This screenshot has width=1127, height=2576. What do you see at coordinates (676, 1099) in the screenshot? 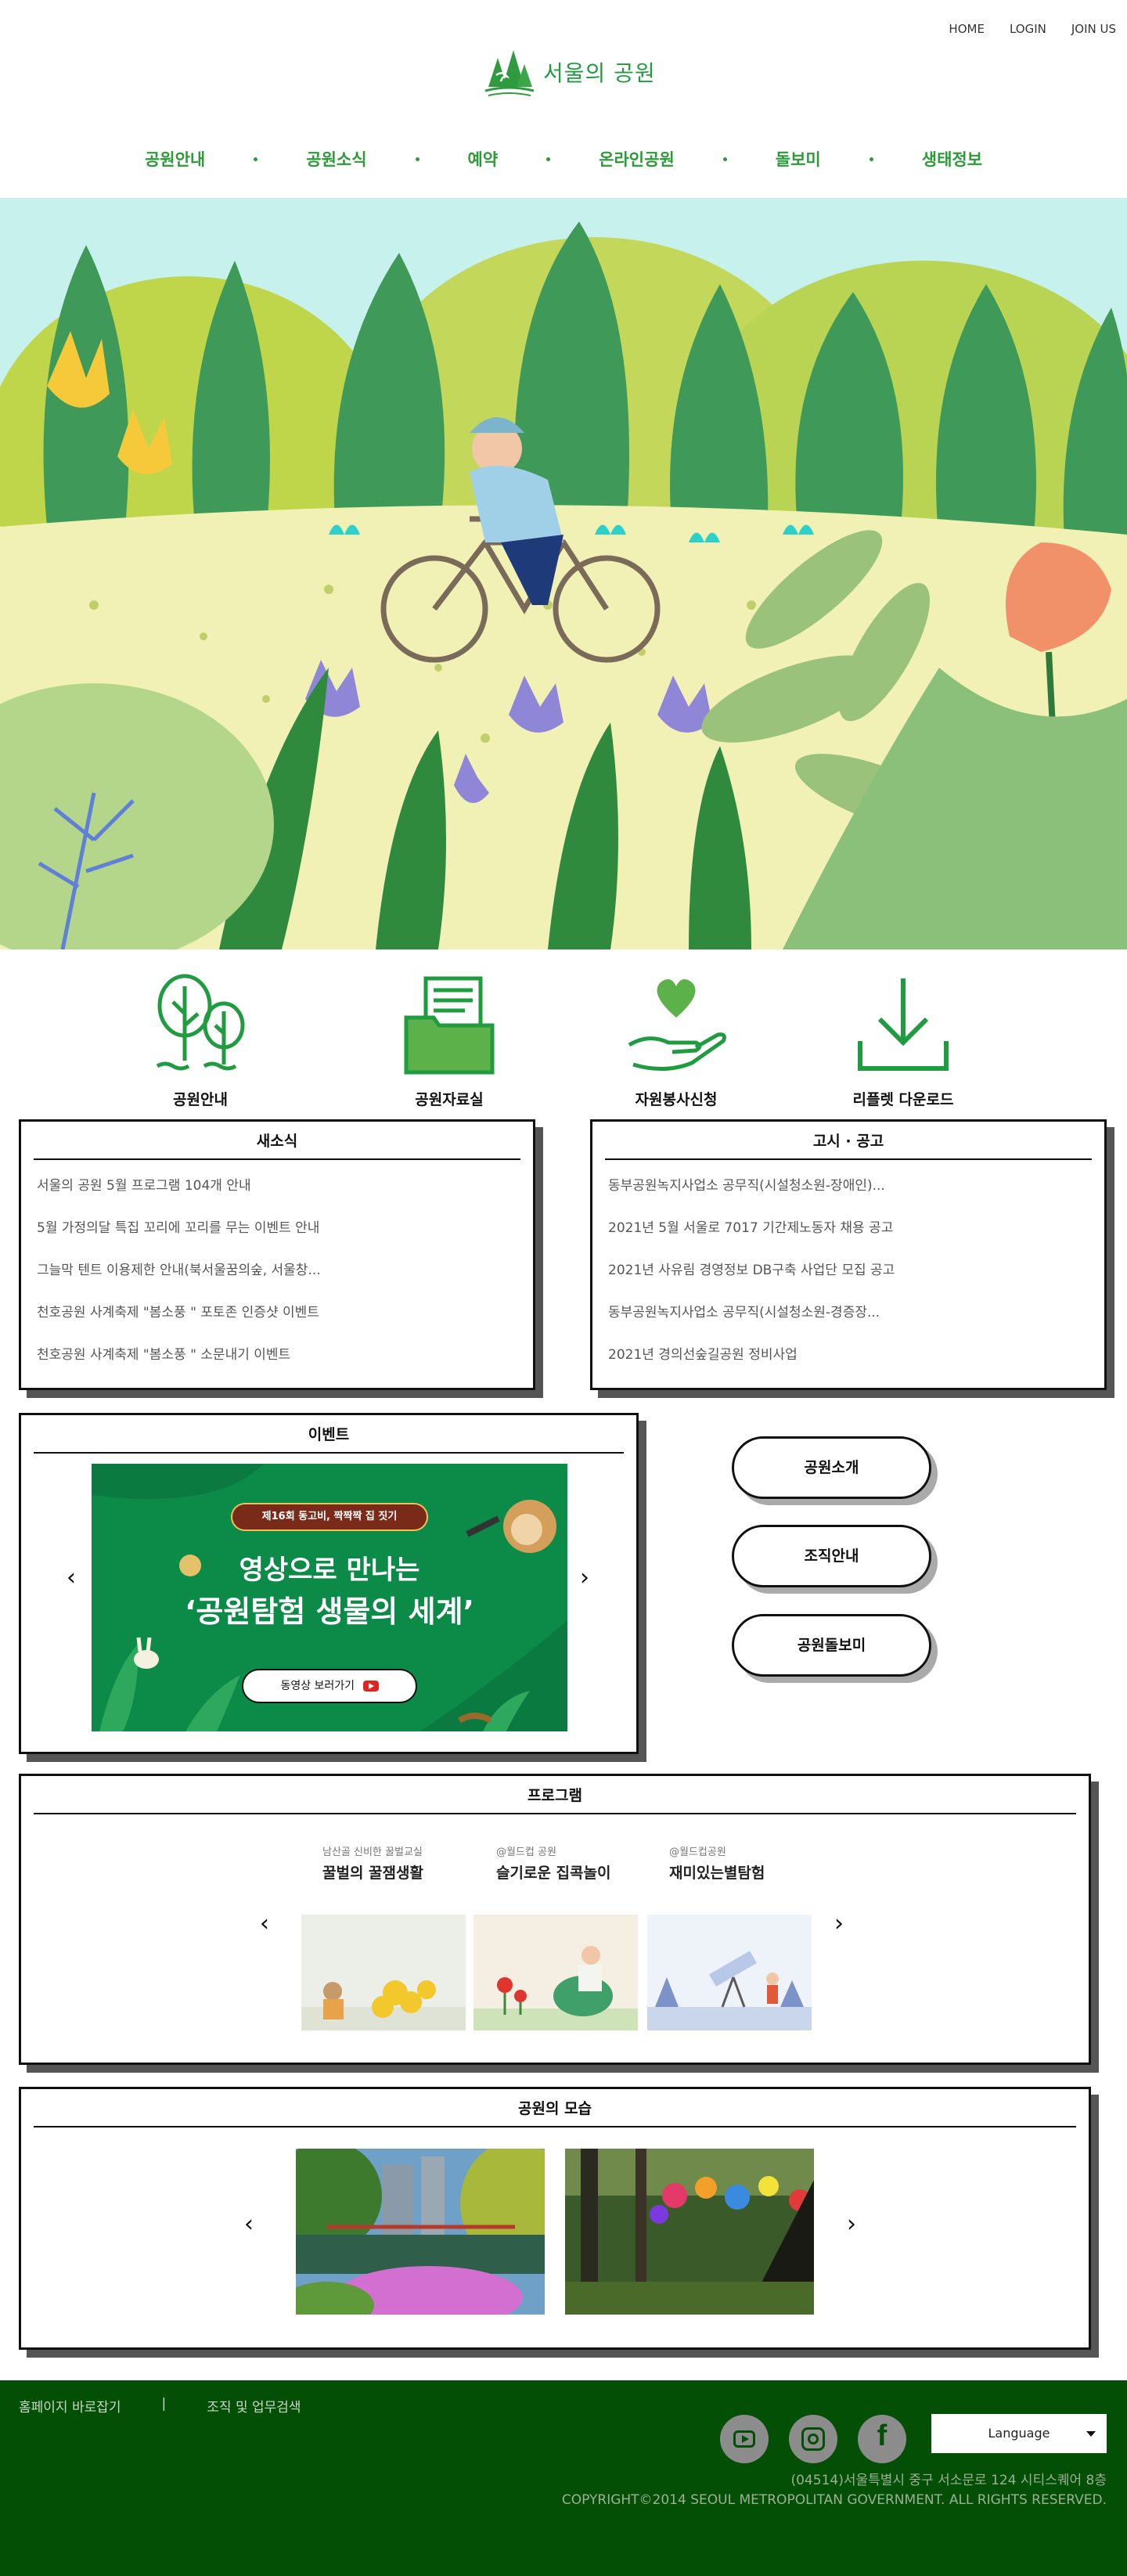
I see `quick-link-label: 자원봉사신청` at bounding box center [676, 1099].